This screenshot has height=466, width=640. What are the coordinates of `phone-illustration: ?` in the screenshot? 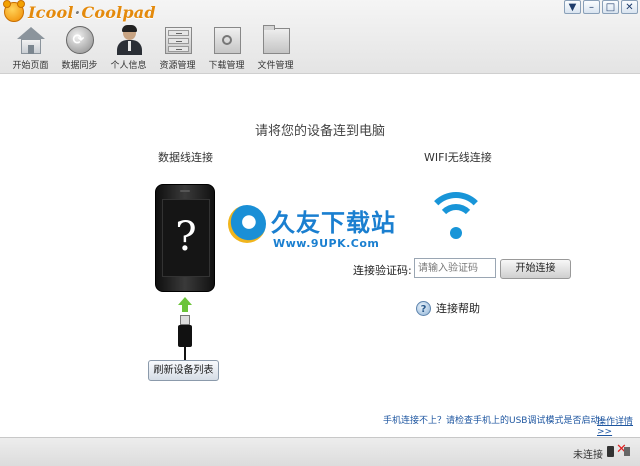 It's located at (185, 238).